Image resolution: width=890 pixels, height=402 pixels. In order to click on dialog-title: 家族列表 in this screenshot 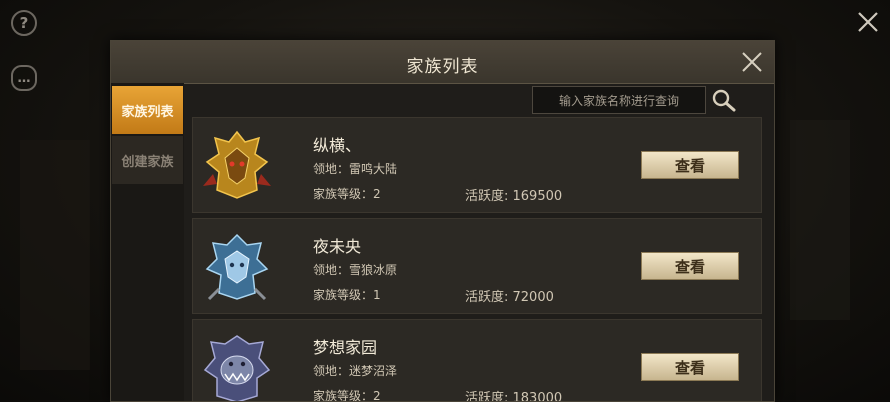, I will do `click(442, 67)`.